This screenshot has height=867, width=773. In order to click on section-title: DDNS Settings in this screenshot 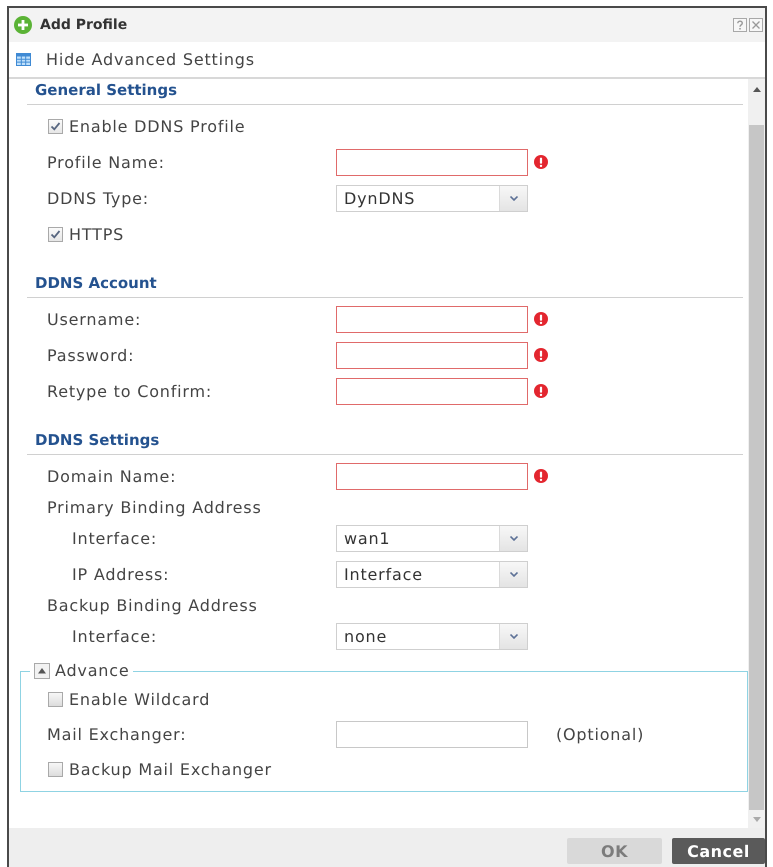, I will do `click(97, 440)`.